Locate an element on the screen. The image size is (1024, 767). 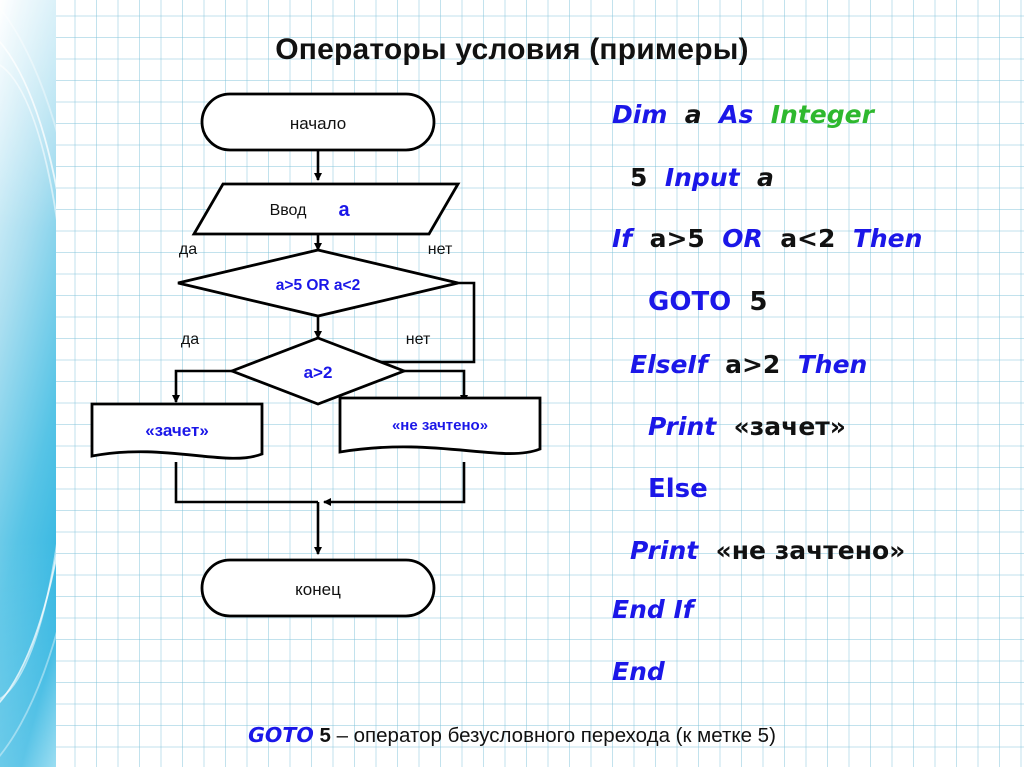
line-input: 5 Input a is located at coordinates (702, 177).